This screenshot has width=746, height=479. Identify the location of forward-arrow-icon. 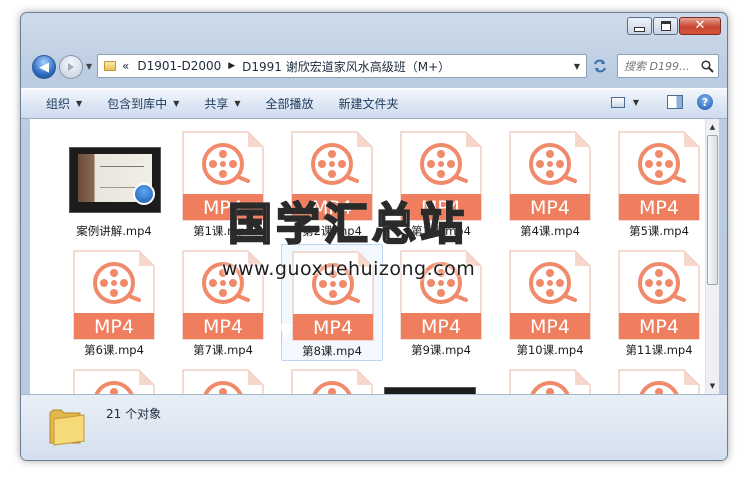
(71, 67).